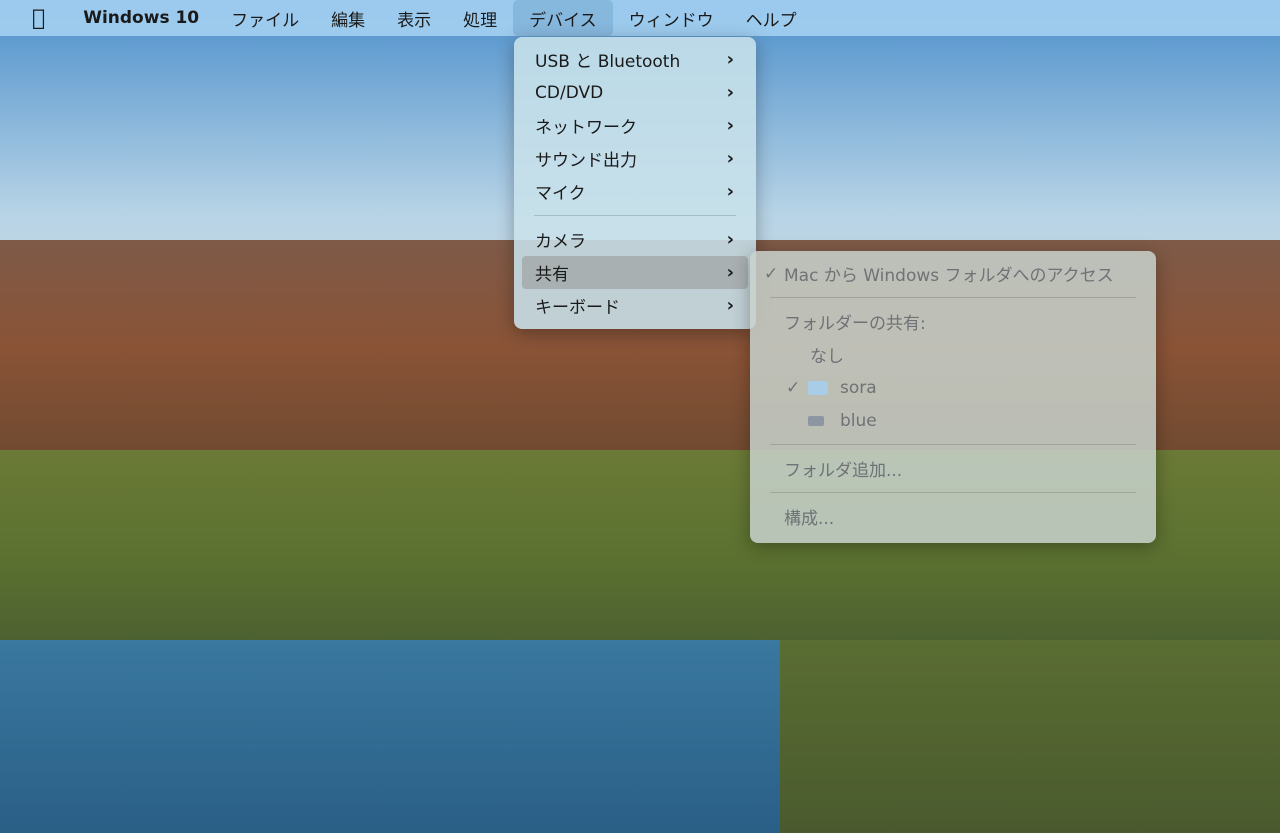 The height and width of the screenshot is (833, 1280). Describe the element at coordinates (560, 242) in the screenshot. I see `label: カメラ` at that location.